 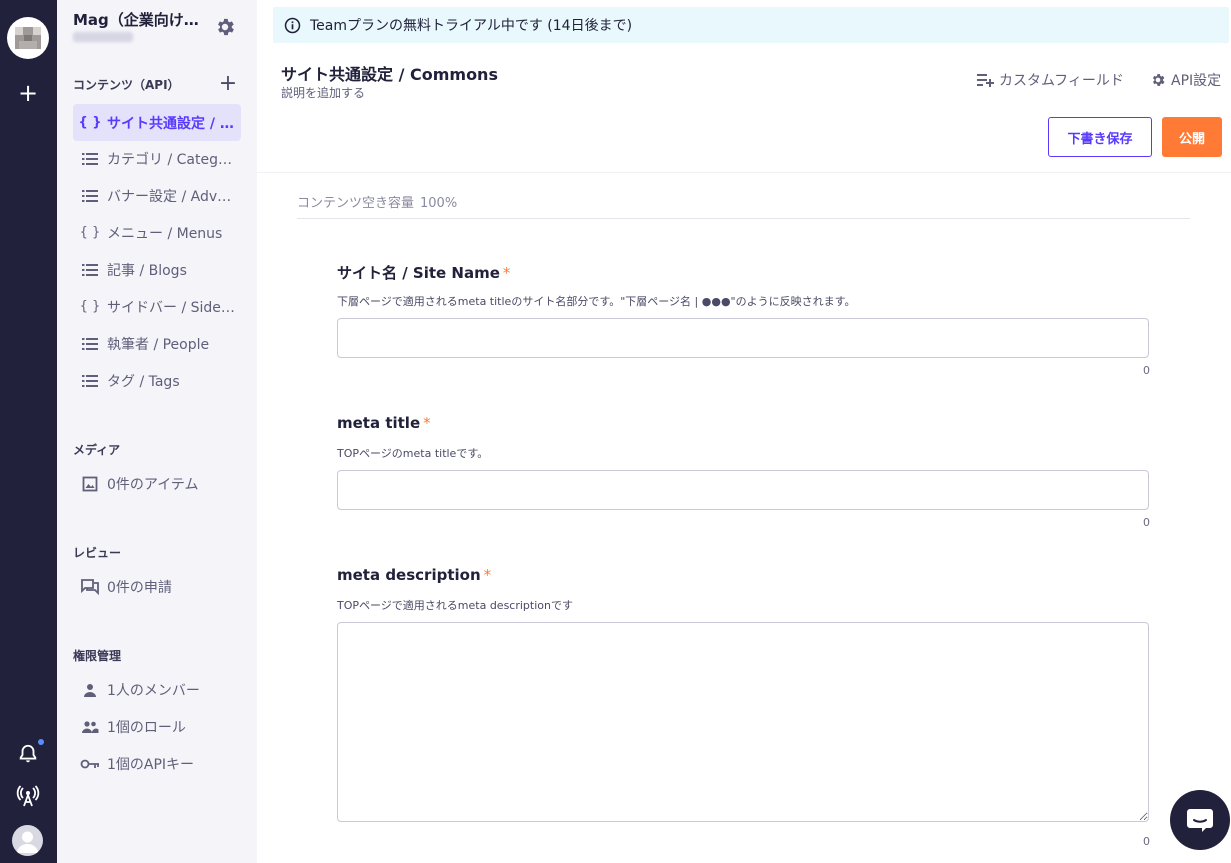 What do you see at coordinates (153, 690) in the screenshot?
I see `sidebar-item-label: 1人のメンバー` at bounding box center [153, 690].